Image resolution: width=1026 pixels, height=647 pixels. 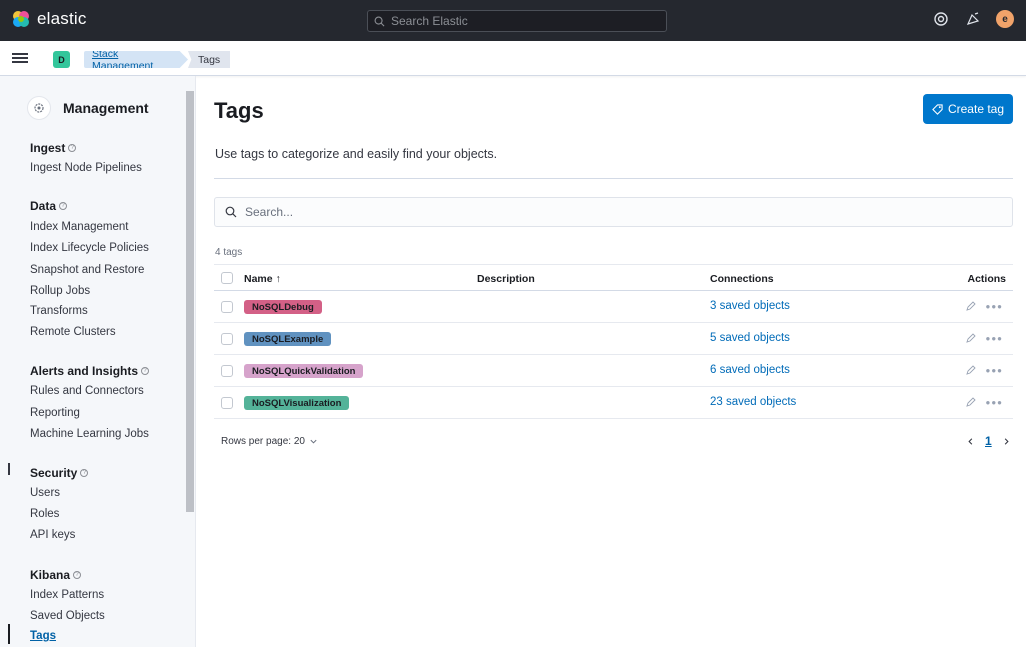 What do you see at coordinates (937, 109) in the screenshot?
I see `tag-icon` at bounding box center [937, 109].